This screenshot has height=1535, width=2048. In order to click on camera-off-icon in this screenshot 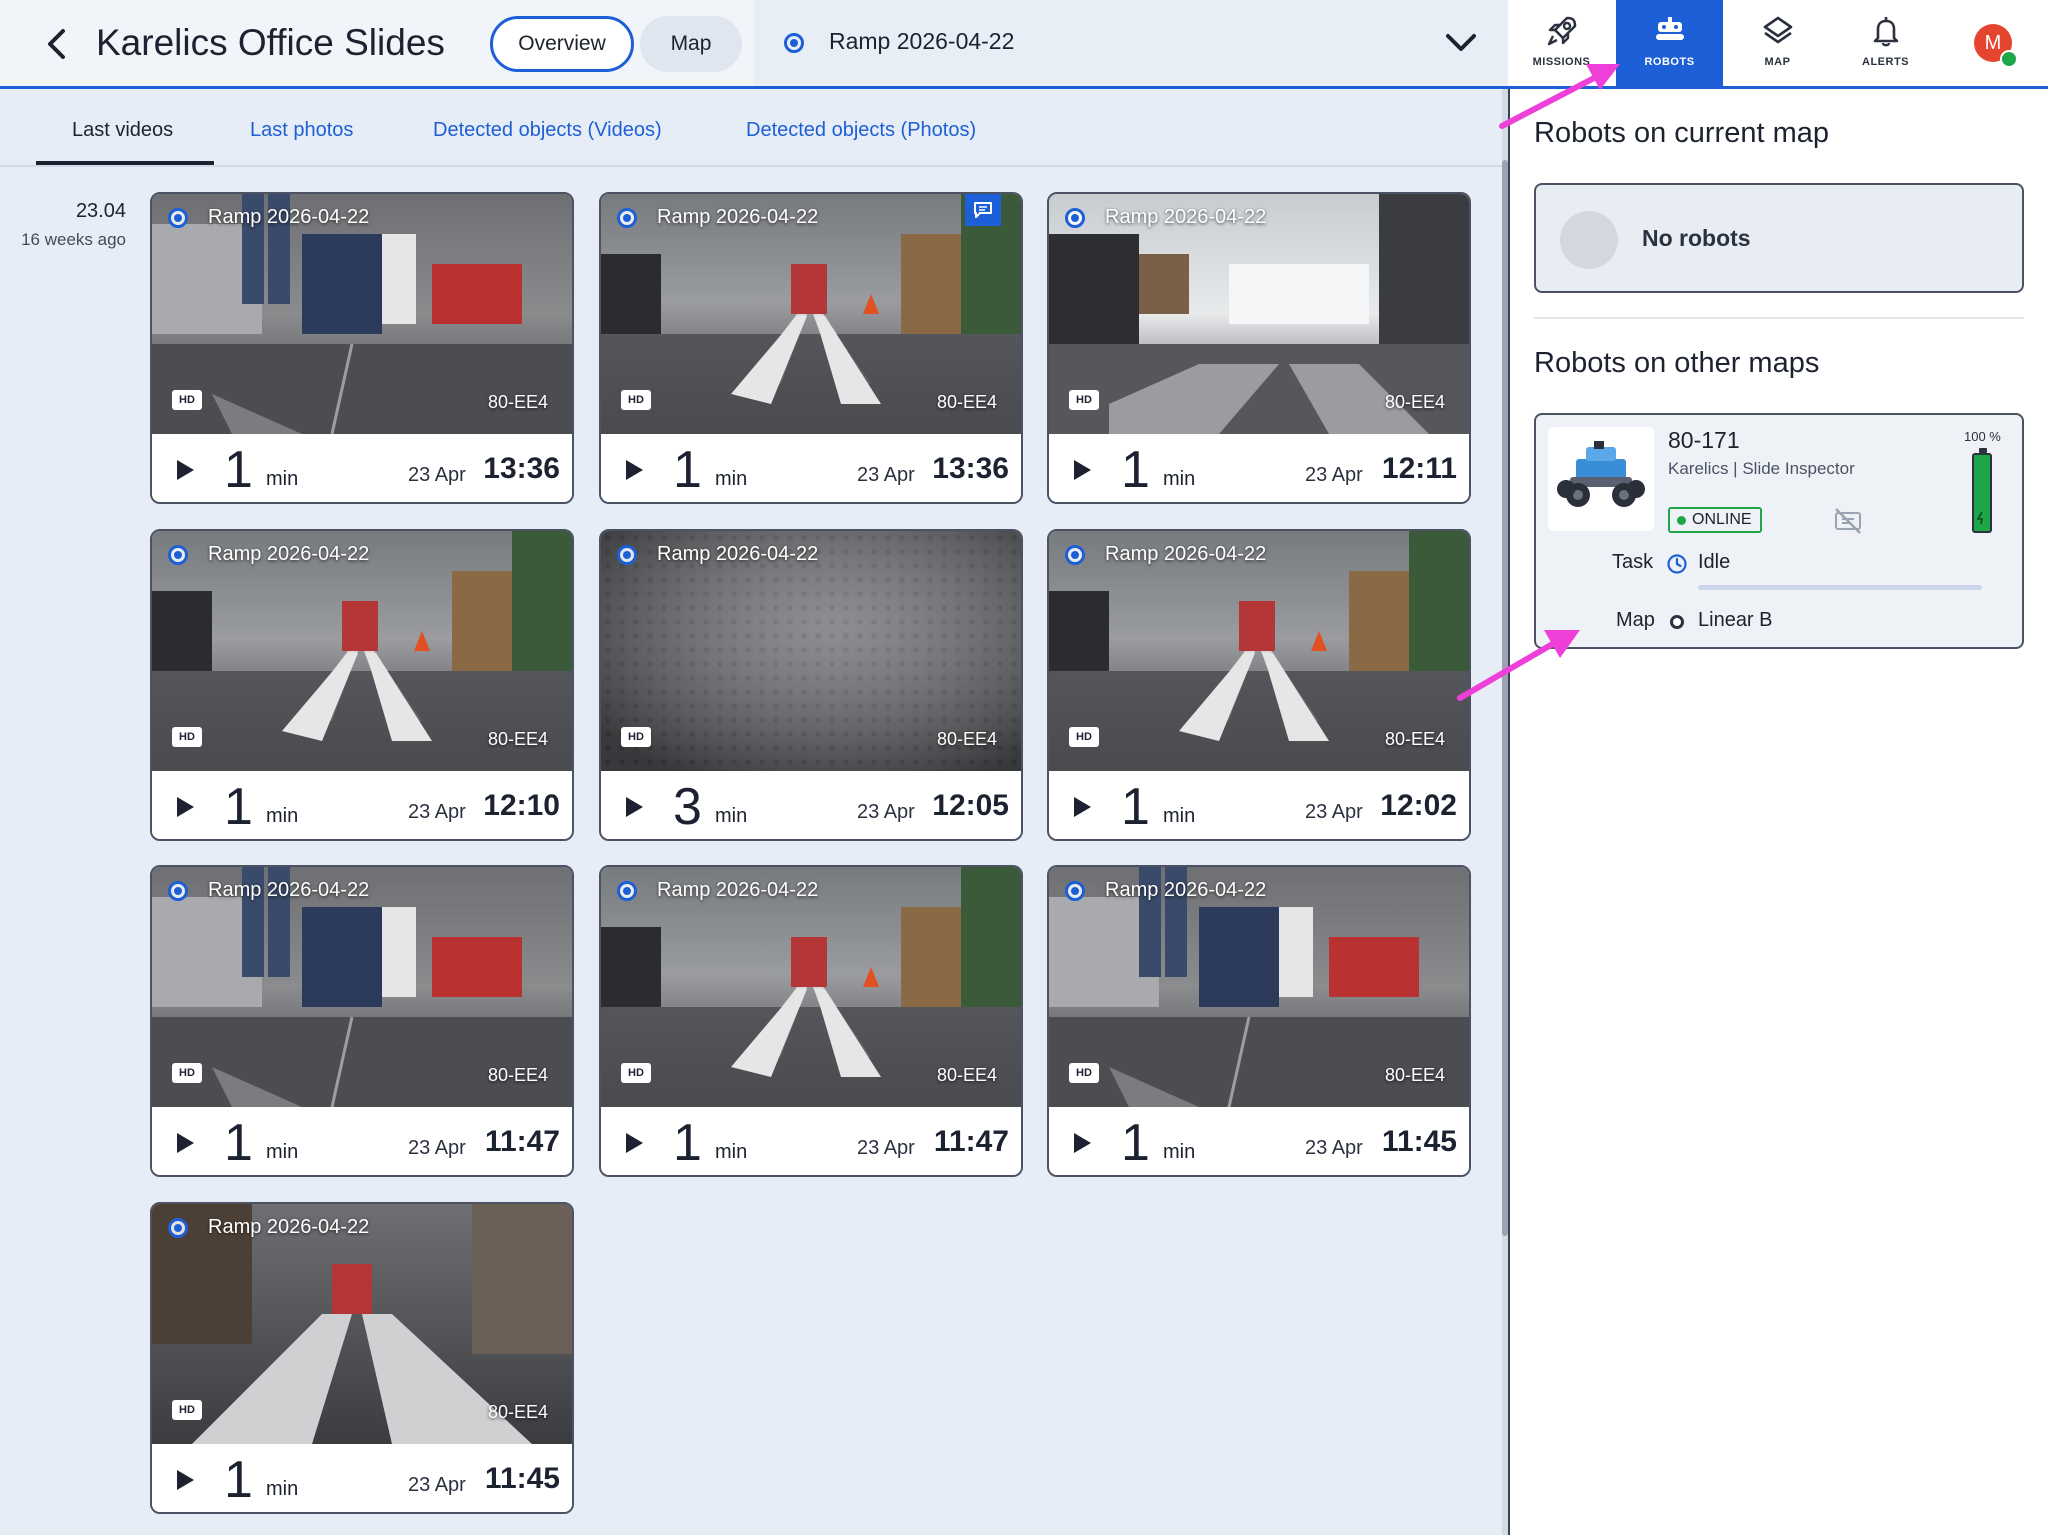, I will do `click(1848, 520)`.